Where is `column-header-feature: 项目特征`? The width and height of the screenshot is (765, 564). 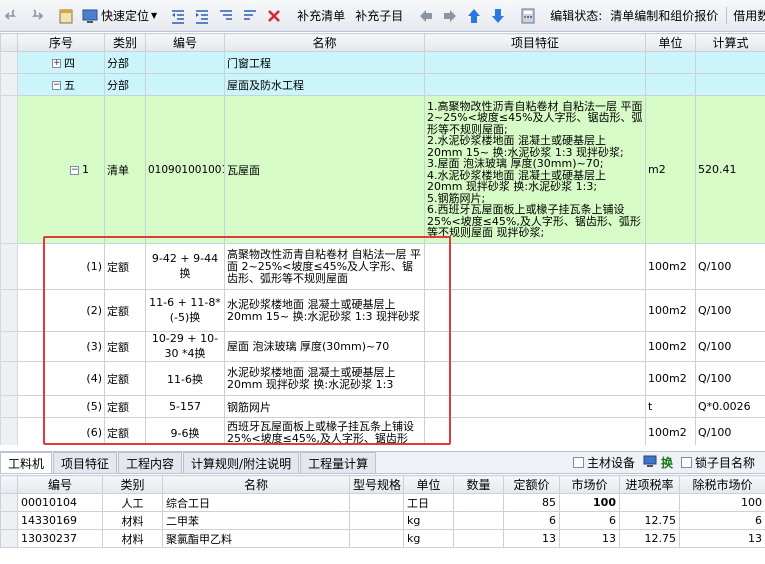
column-header-feature: 项目特征 is located at coordinates (535, 42).